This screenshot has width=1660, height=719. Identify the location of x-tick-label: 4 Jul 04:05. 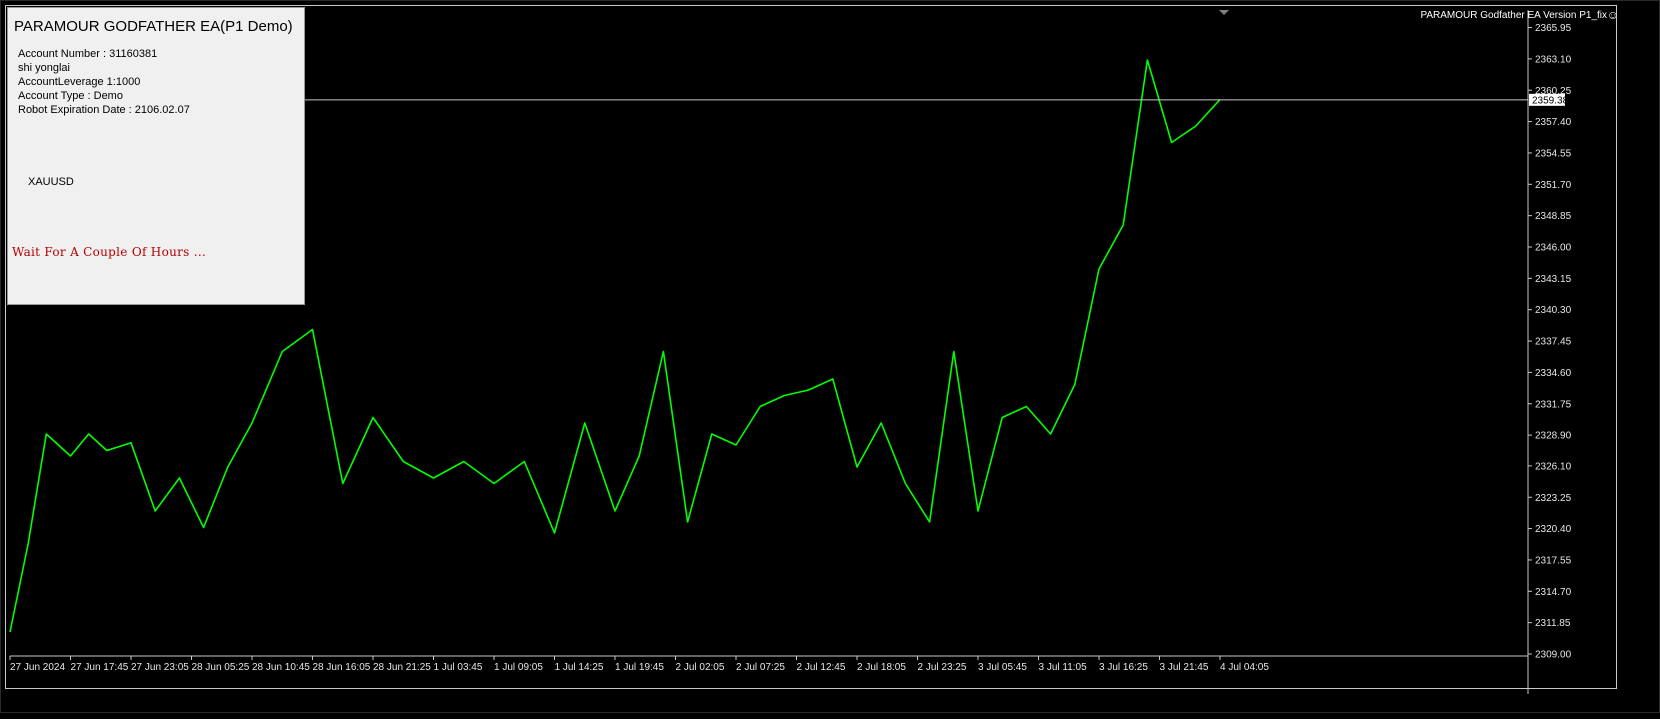
(1244, 667).